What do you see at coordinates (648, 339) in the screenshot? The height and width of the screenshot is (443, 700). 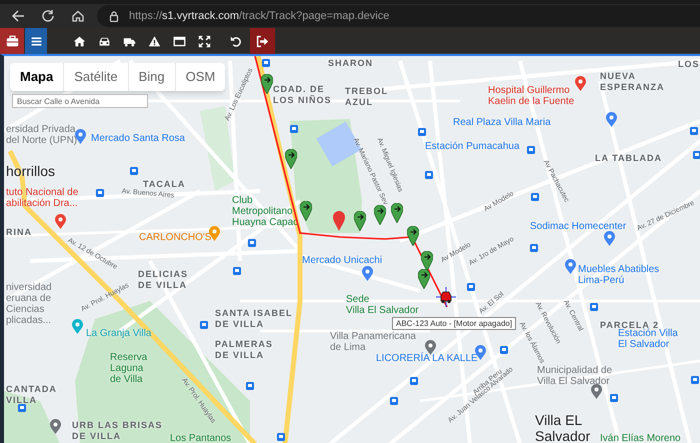 I see `place-label: Estación Villa El Salvador` at bounding box center [648, 339].